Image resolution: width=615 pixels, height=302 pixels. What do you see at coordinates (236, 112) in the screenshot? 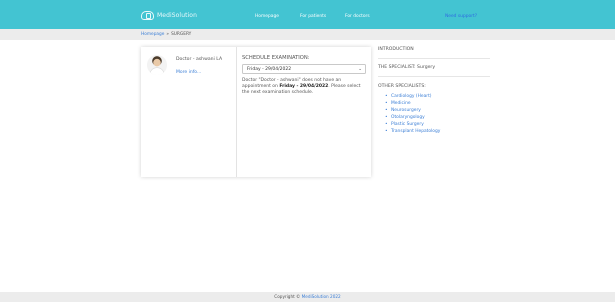
I see `card-divider` at bounding box center [236, 112].